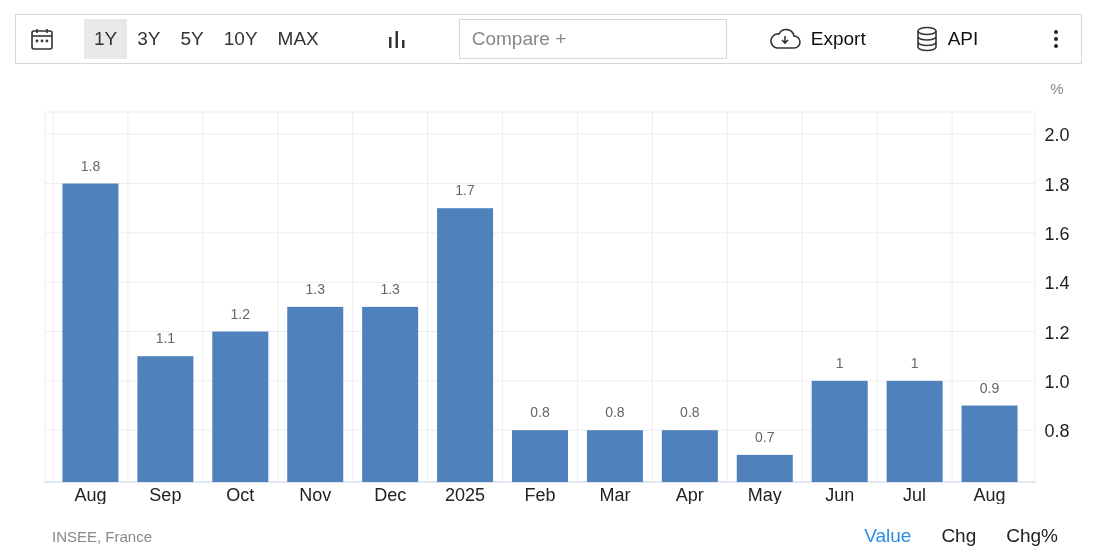 Image resolution: width=1098 pixels, height=556 pixels. Describe the element at coordinates (1032, 536) in the screenshot. I see `mode-tab: Chg%` at that location.